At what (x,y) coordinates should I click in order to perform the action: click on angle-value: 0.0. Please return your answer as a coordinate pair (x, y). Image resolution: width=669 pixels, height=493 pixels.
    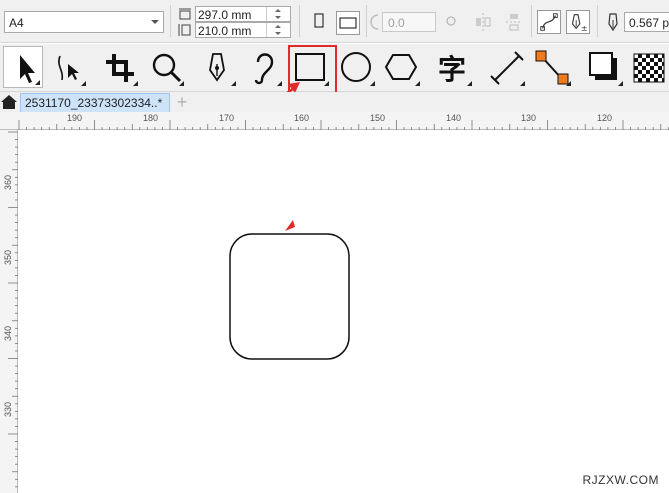
    Looking at the image, I should click on (396, 23).